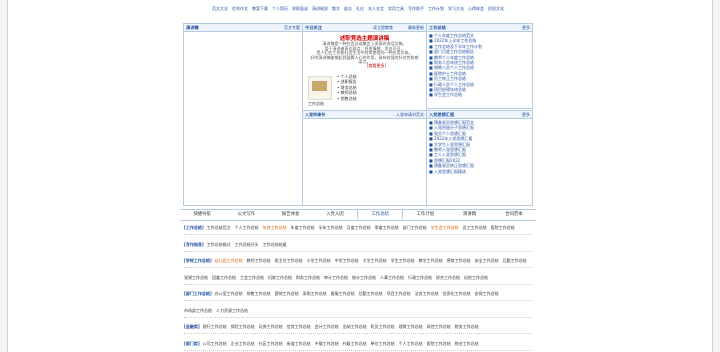 This screenshot has width=720, height=352. Describe the element at coordinates (280, 277) in the screenshot. I see `category-link: 妇联工作总结` at that location.